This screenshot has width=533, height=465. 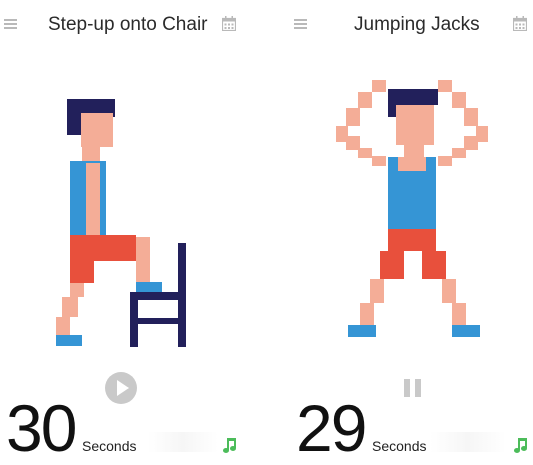 What do you see at coordinates (331, 428) in the screenshot?
I see `timer-count: 29` at bounding box center [331, 428].